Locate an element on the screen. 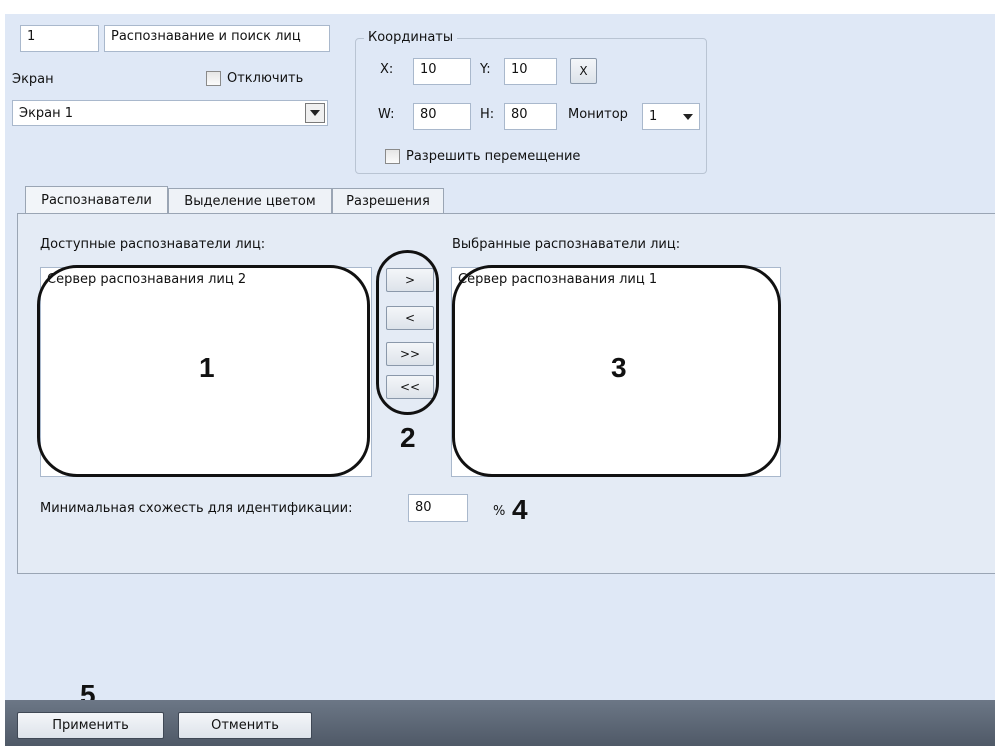  clear-coordinates-button: X is located at coordinates (583, 71).